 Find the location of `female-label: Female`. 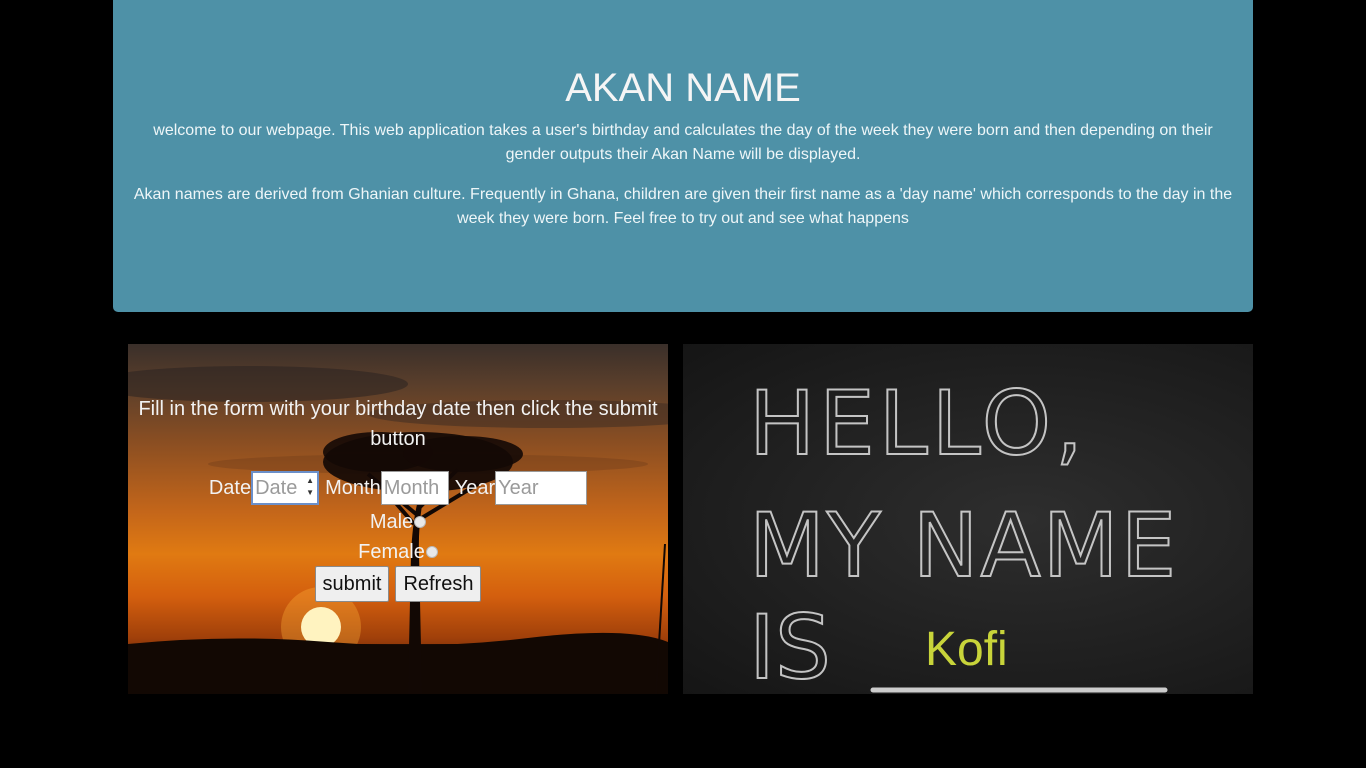

female-label: Female is located at coordinates (391, 551).